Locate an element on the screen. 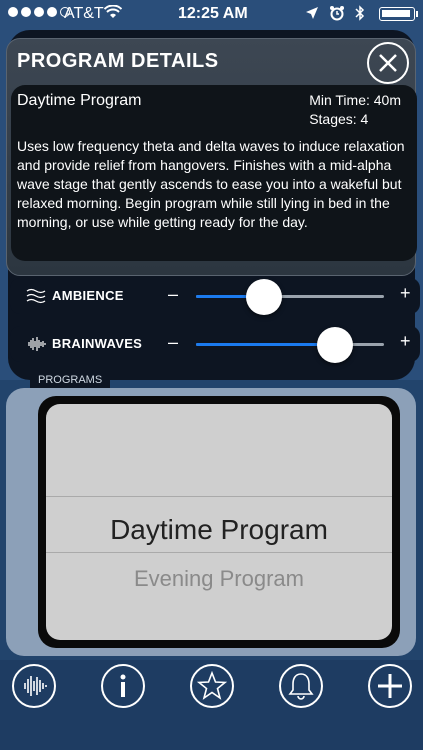 This screenshot has height=750, width=423. programs-section-label: PROGRAMS is located at coordinates (70, 380).